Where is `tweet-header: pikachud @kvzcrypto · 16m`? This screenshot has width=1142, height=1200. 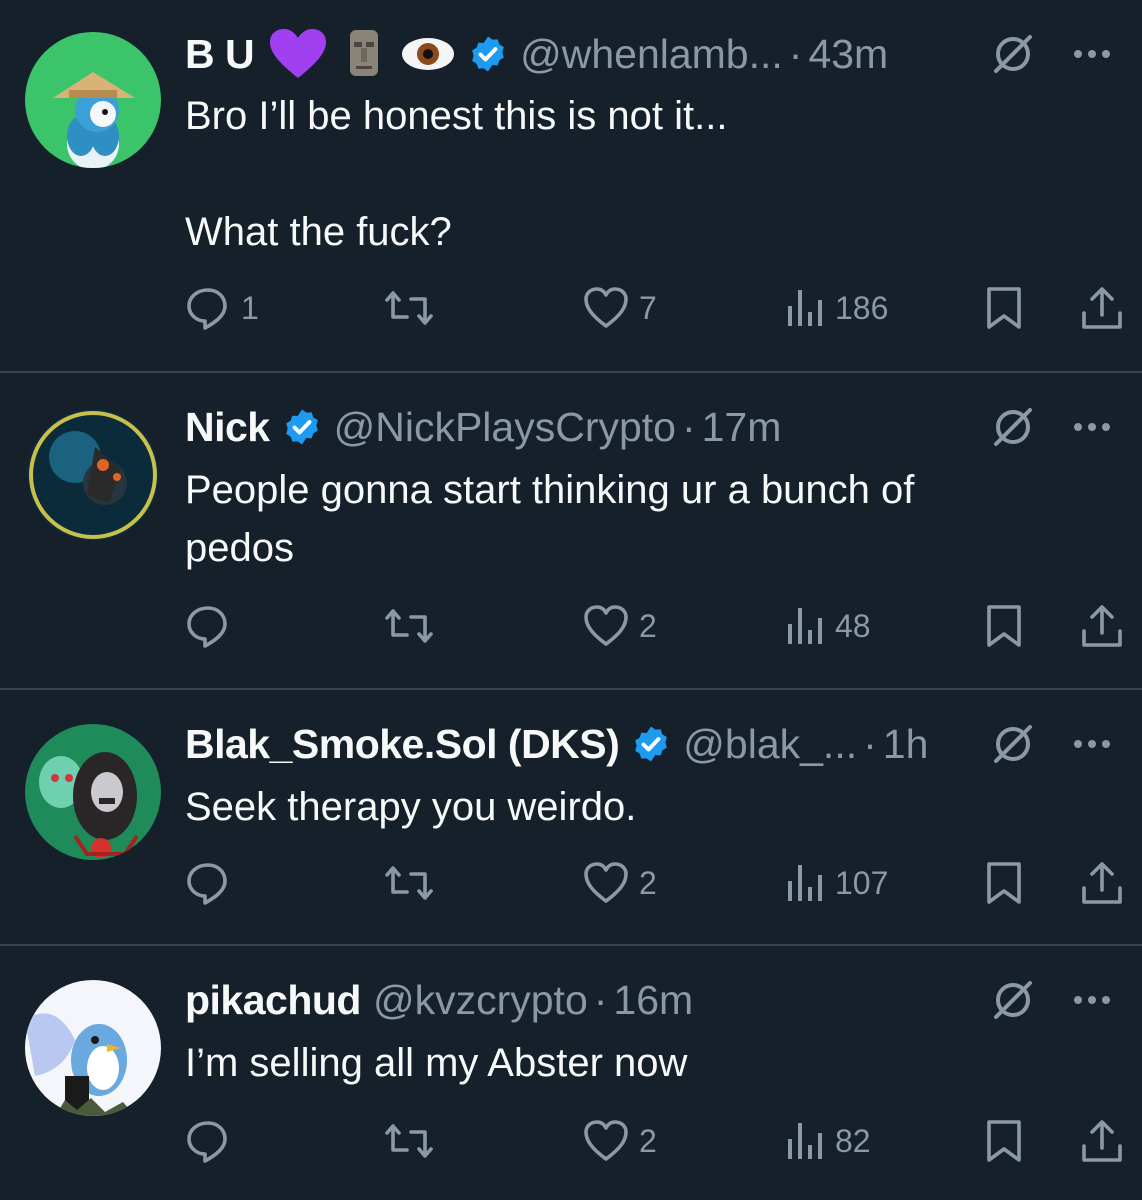 tweet-header: pikachud @kvzcrypto · 16m is located at coordinates (648, 1000).